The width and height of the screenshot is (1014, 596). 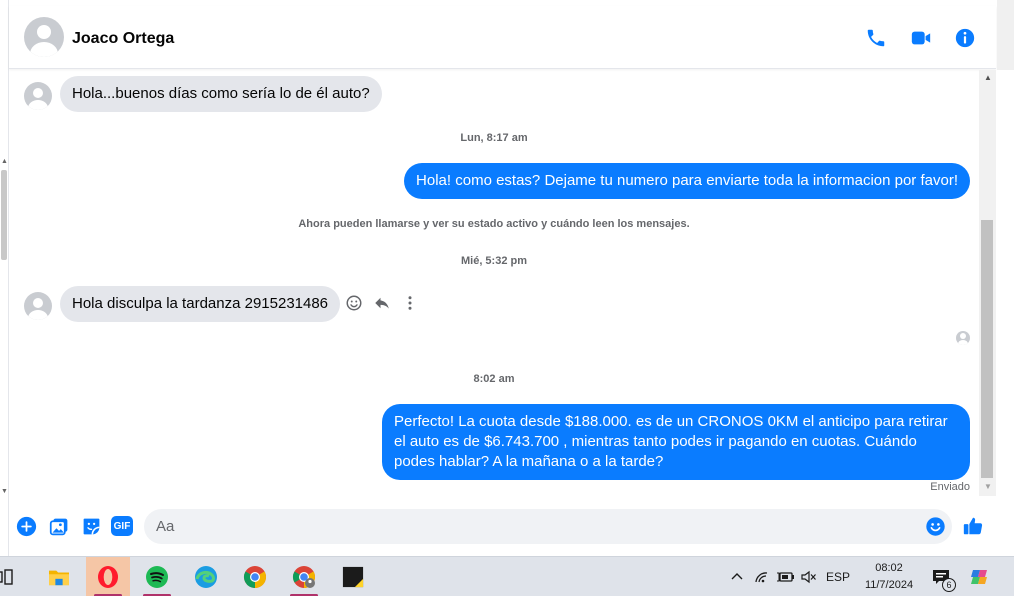 I want to click on clock-date: 11/7/2024, so click(x=889, y=585).